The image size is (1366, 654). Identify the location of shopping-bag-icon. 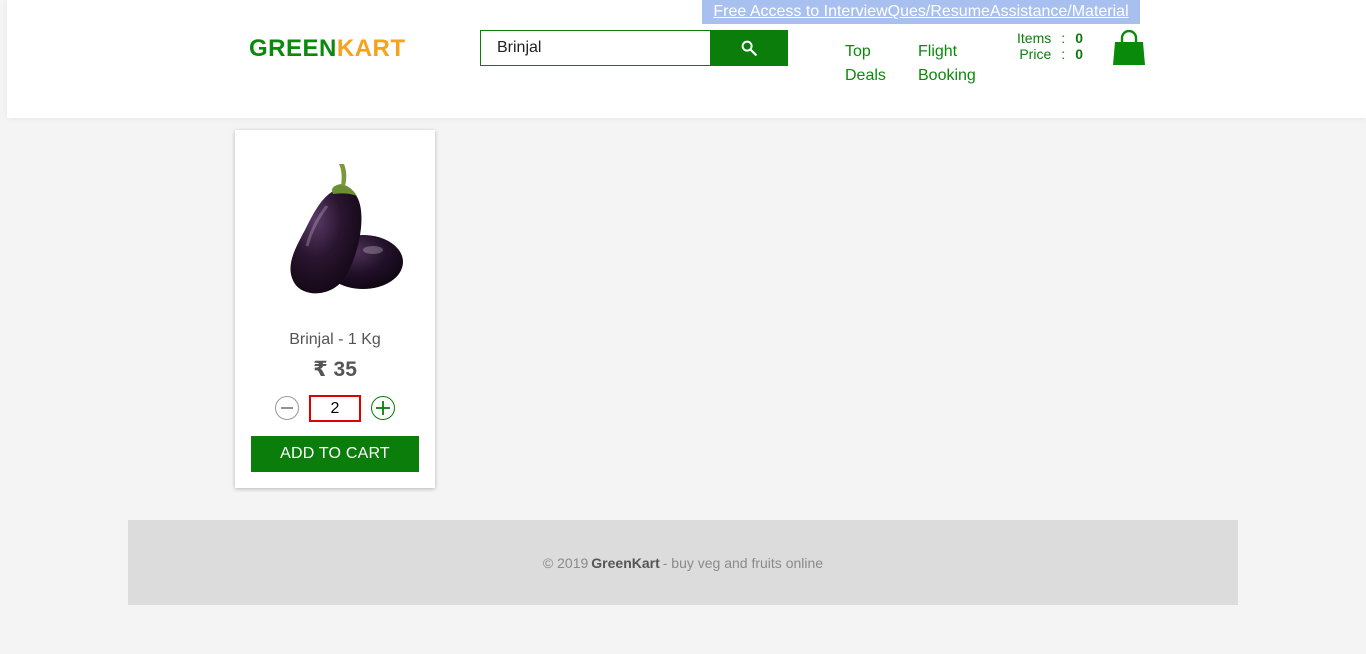
(1129, 47).